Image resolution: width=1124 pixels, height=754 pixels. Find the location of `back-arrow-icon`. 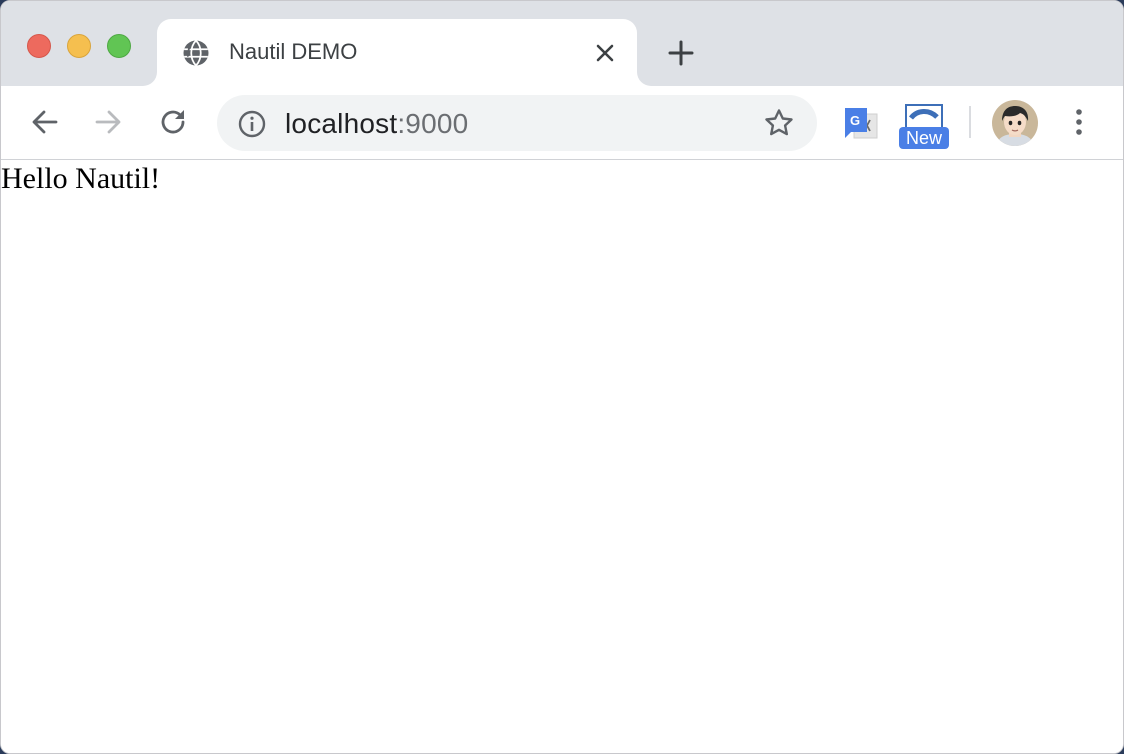

back-arrow-icon is located at coordinates (45, 122).